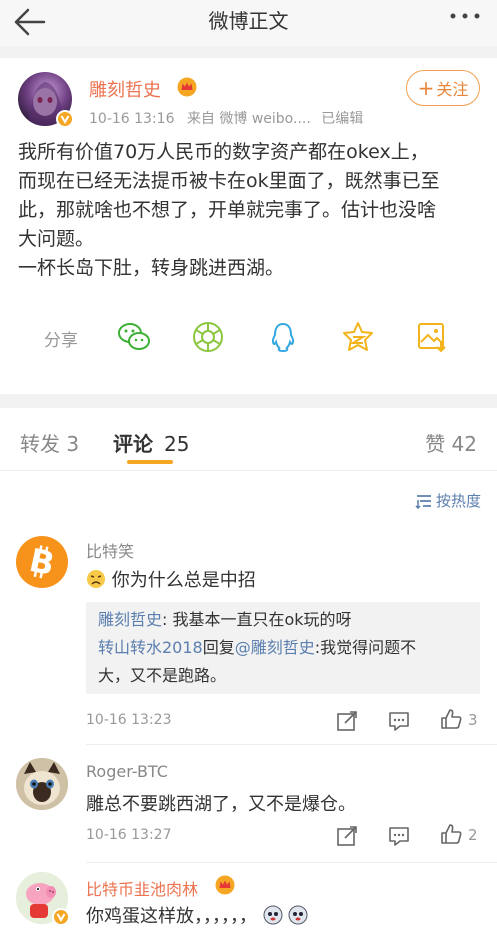 Image resolution: width=497 pixels, height=931 pixels. Describe the element at coordinates (229, 181) in the screenshot. I see `post-text-line: 而现在已经无法提币被卡在ok里面了，既然事已至` at that location.